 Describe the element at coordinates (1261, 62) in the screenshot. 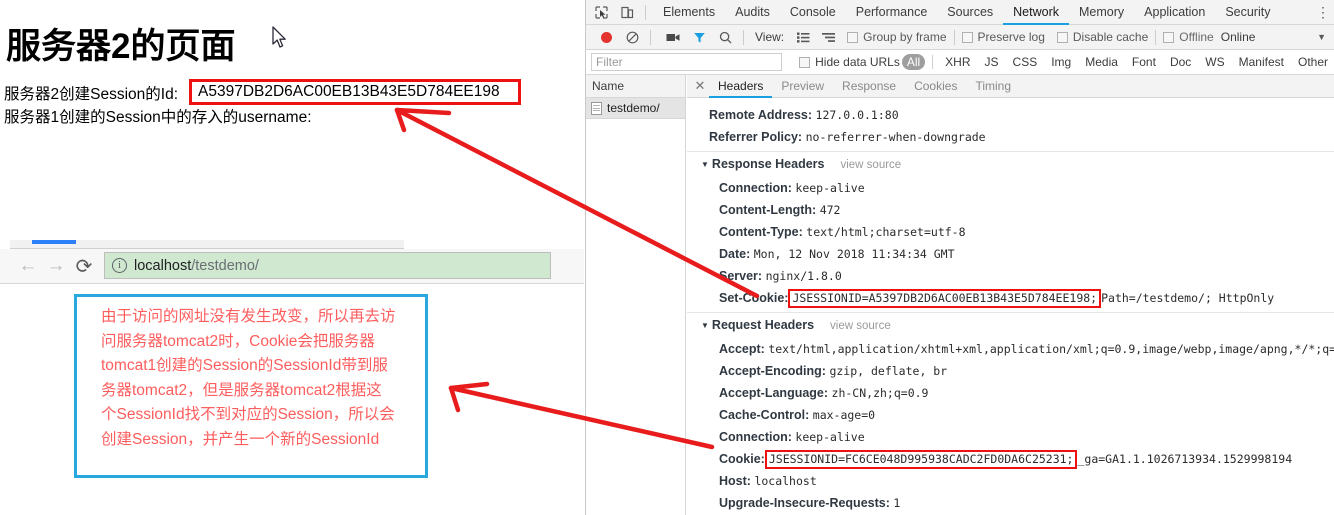

I see `filter-type-manifest: Manifest` at that location.